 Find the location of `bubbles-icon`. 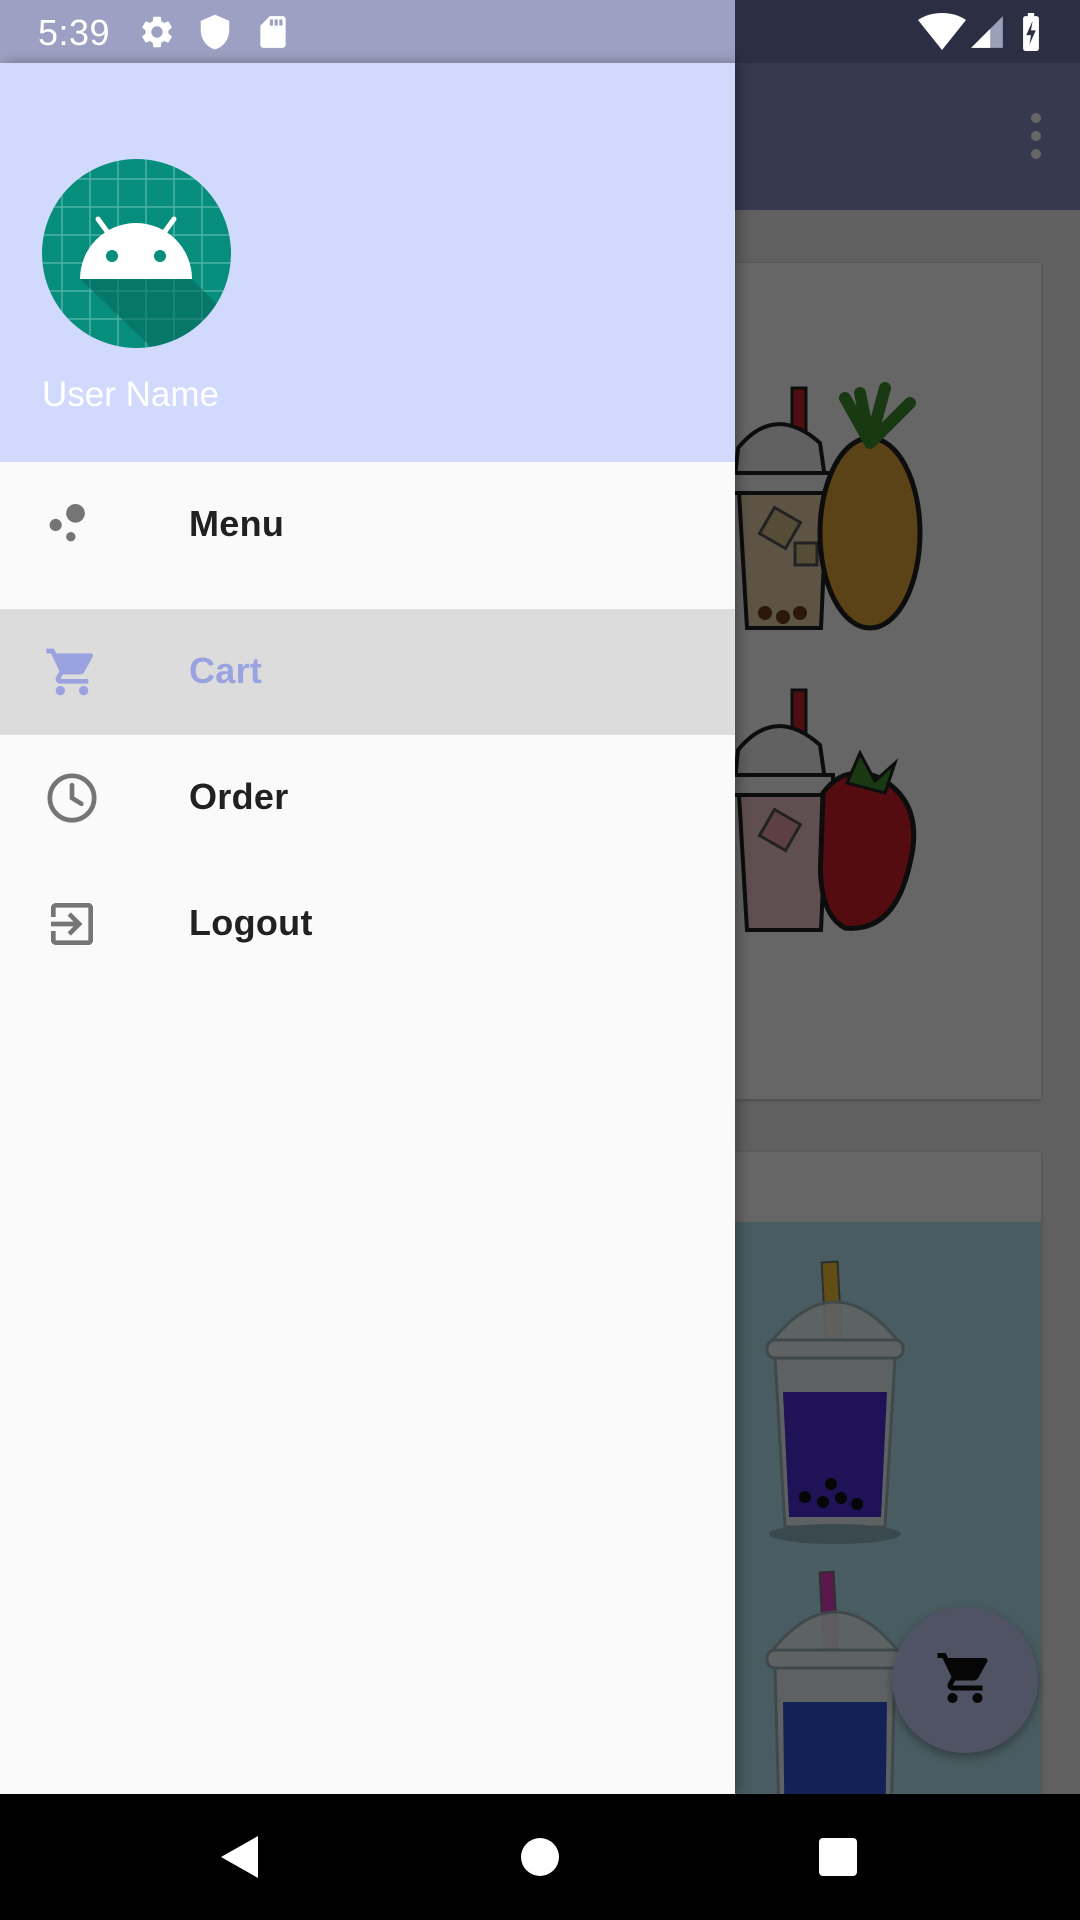

bubbles-icon is located at coordinates (72, 525).